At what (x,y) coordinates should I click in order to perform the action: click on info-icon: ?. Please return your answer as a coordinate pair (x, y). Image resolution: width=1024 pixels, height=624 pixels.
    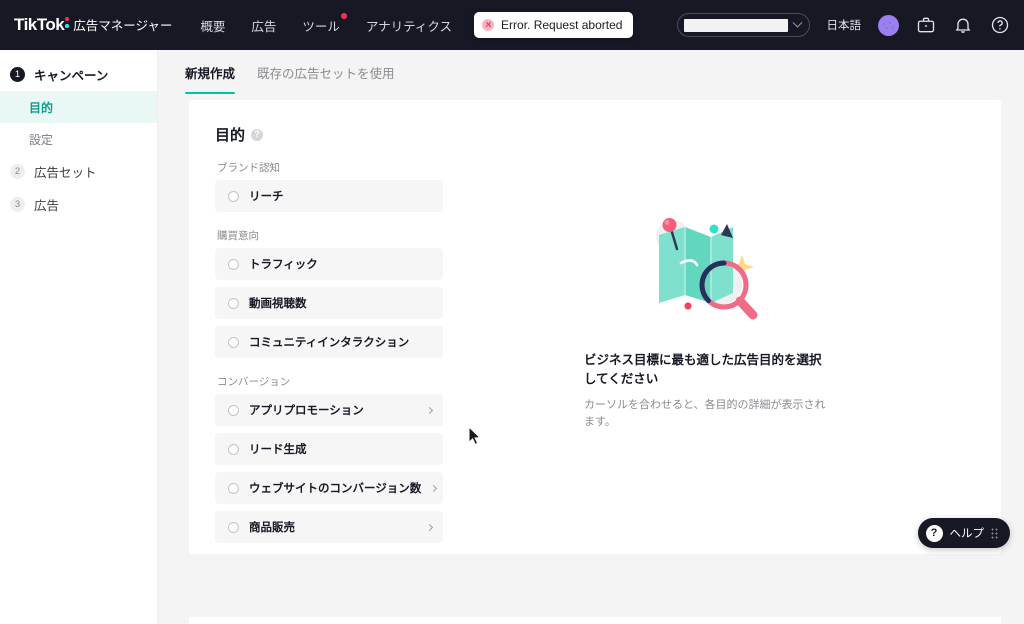
    Looking at the image, I should click on (257, 134).